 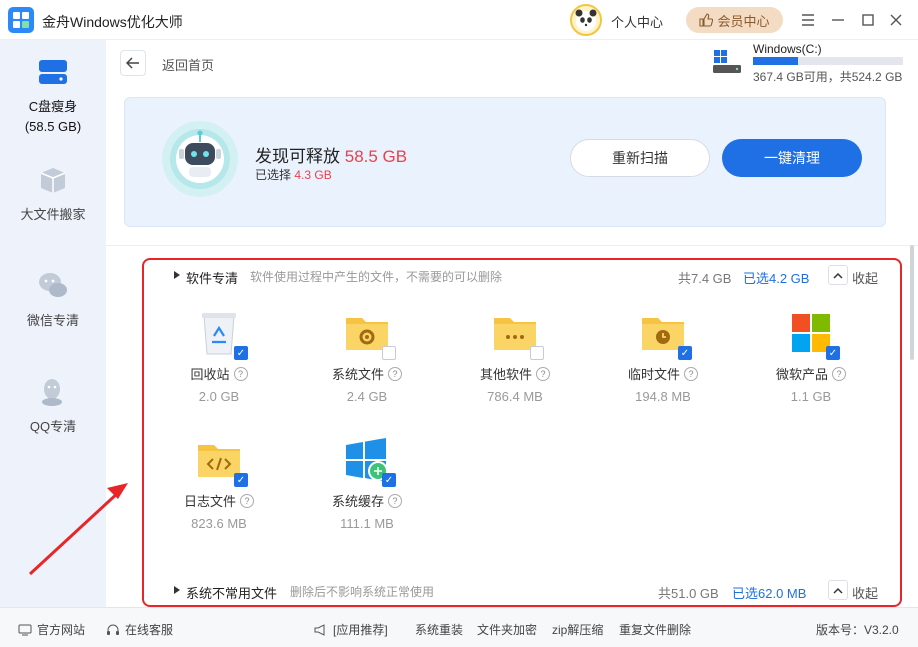 What do you see at coordinates (53, 126) in the screenshot?
I see `sidebar-item-sub: (58.5 GB)` at bounding box center [53, 126].